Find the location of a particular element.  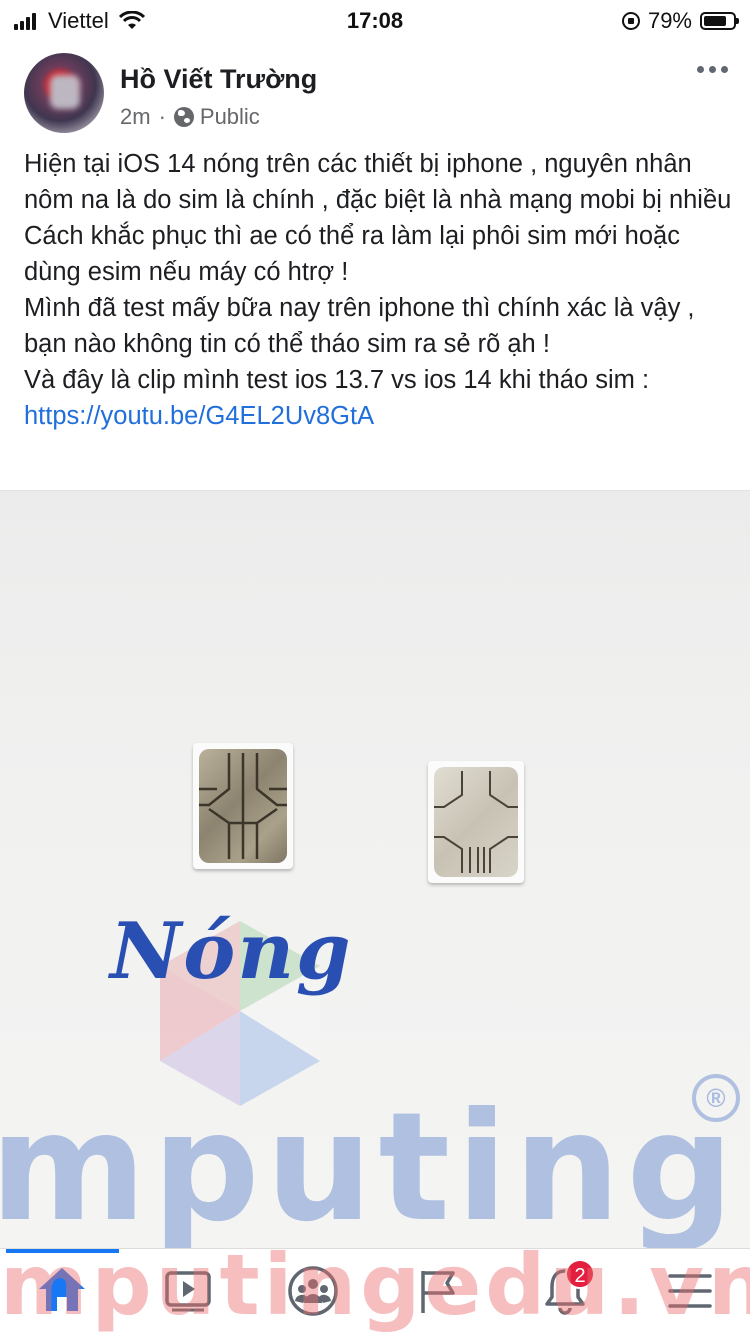

nav-groups is located at coordinates (313, 1293).